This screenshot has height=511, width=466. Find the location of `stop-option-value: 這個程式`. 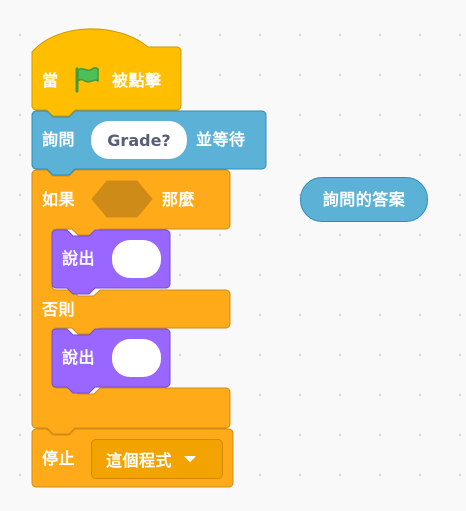

stop-option-value: 這個程式 is located at coordinates (139, 460).